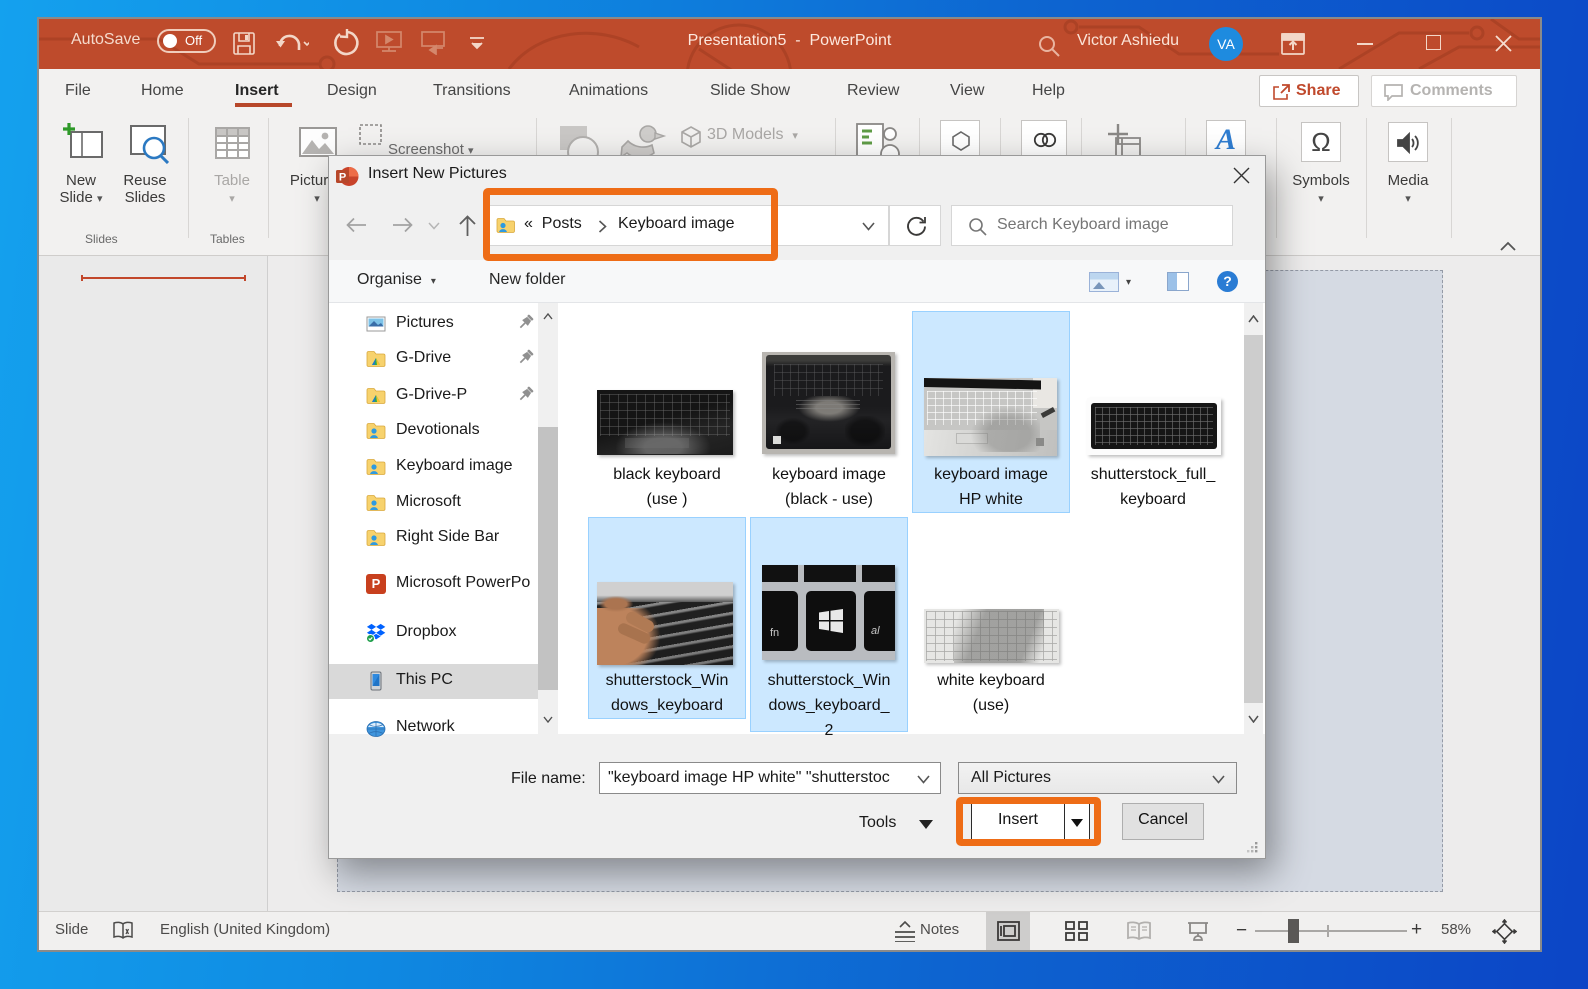 The image size is (1588, 989). What do you see at coordinates (342, 178) in the screenshot?
I see `svg-text: P` at bounding box center [342, 178].